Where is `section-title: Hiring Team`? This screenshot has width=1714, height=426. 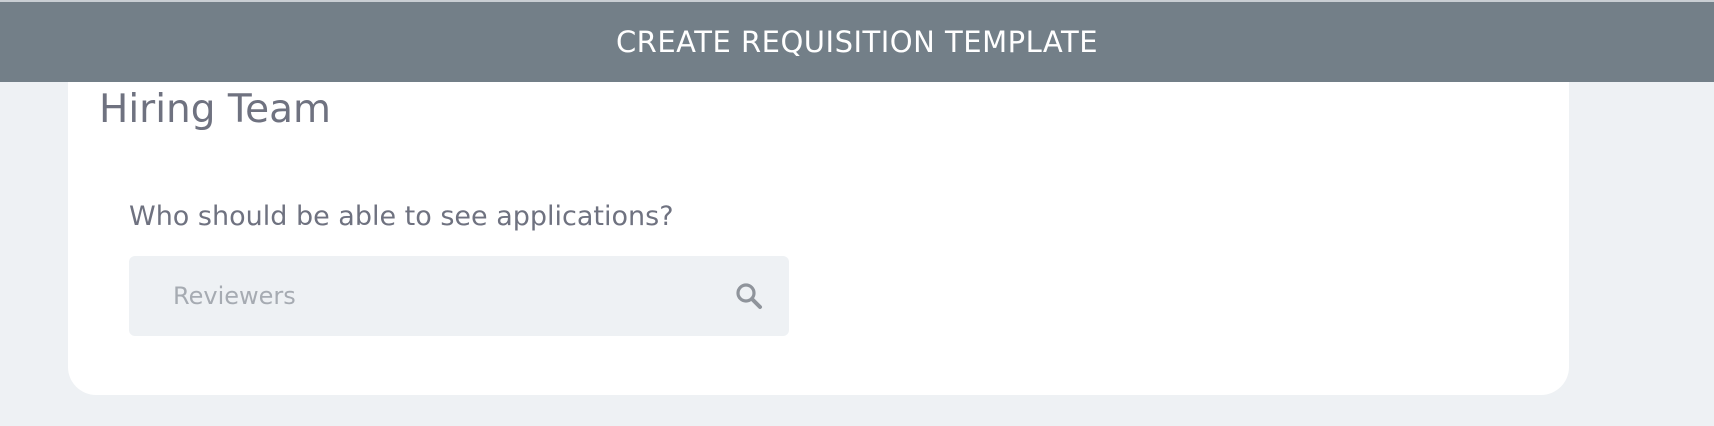
section-title: Hiring Team is located at coordinates (215, 109).